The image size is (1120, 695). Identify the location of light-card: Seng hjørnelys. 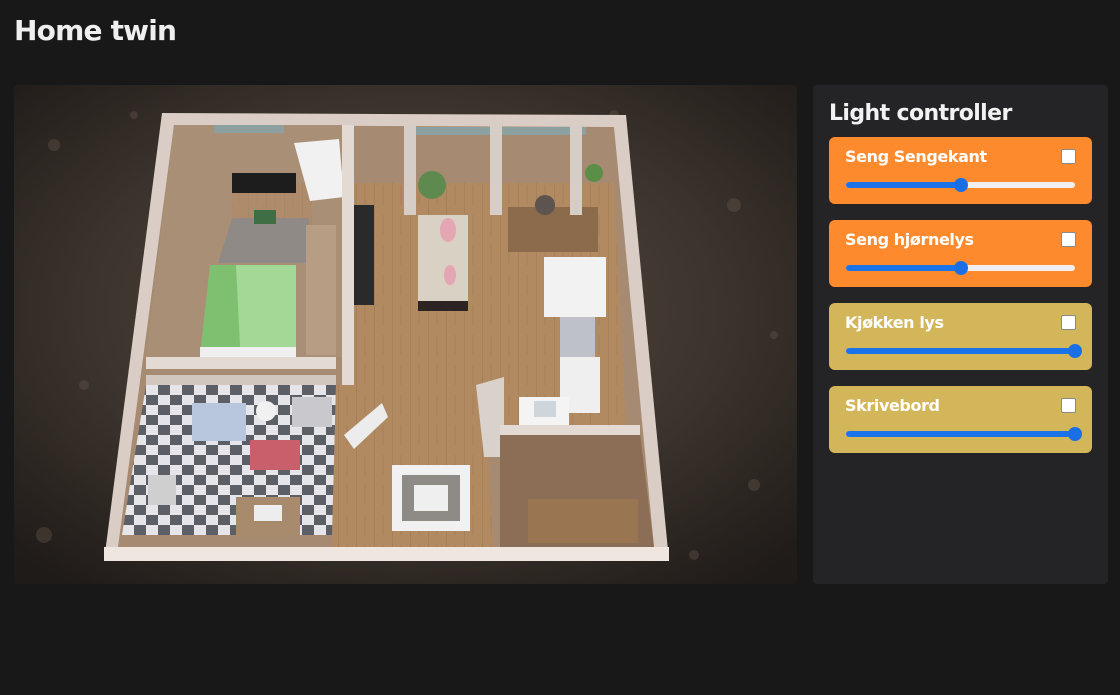
(960, 253).